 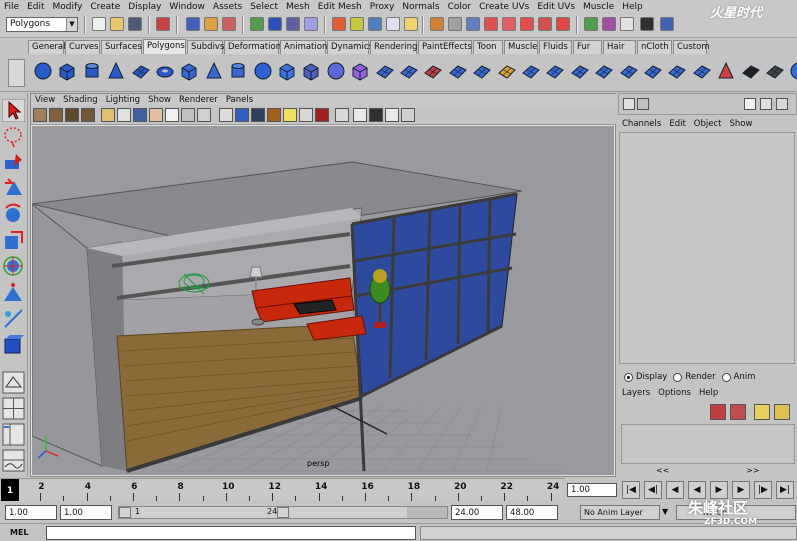 What do you see at coordinates (238, 71) in the screenshot?
I see `poly-pipe-icon` at bounding box center [238, 71].